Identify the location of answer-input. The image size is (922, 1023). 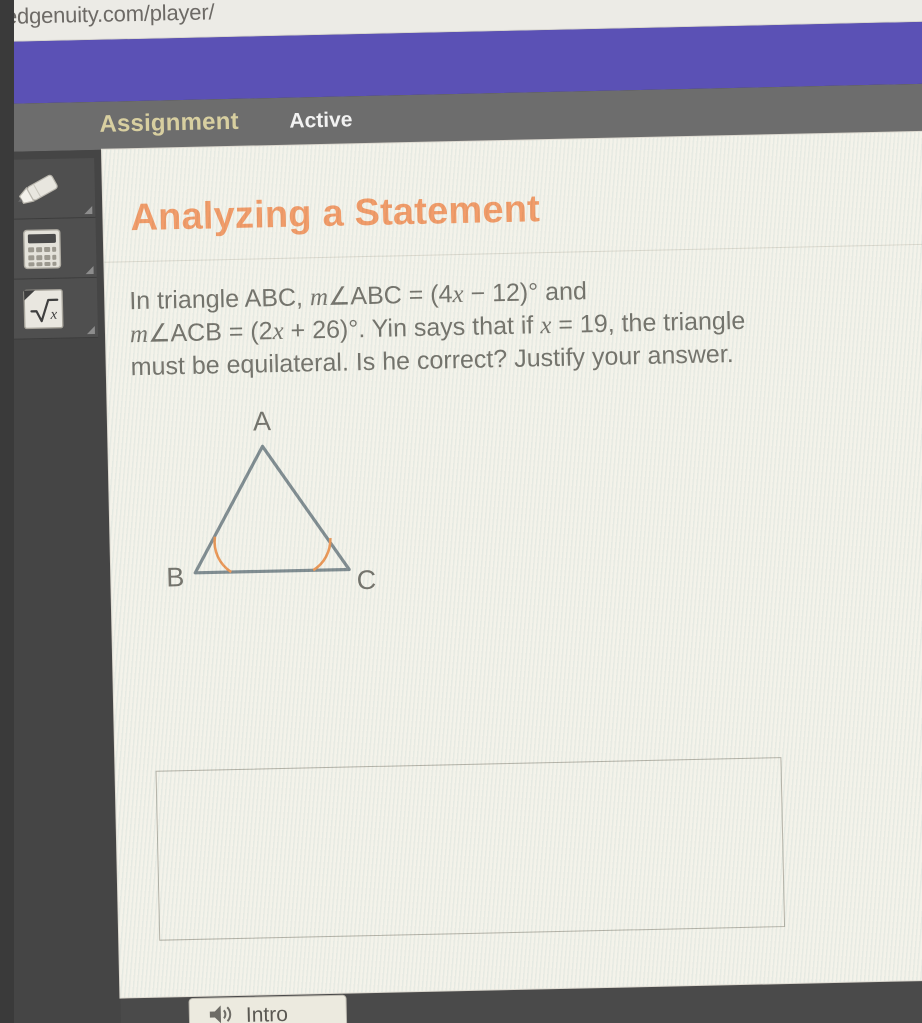
(470, 849).